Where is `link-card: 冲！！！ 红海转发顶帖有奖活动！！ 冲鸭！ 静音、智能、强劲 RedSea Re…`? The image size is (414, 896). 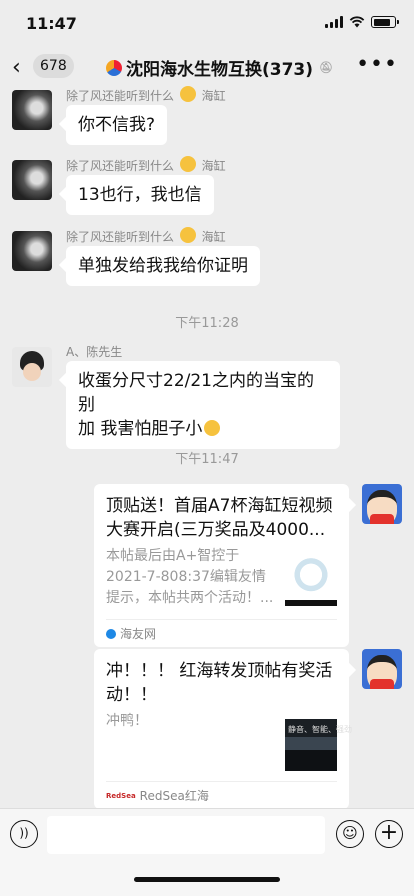
link-card: 冲！！！ 红海转发顶帖有奖活动！！ 冲鸭！ 静音、智能、强劲 RedSea Re… is located at coordinates (223, 729).